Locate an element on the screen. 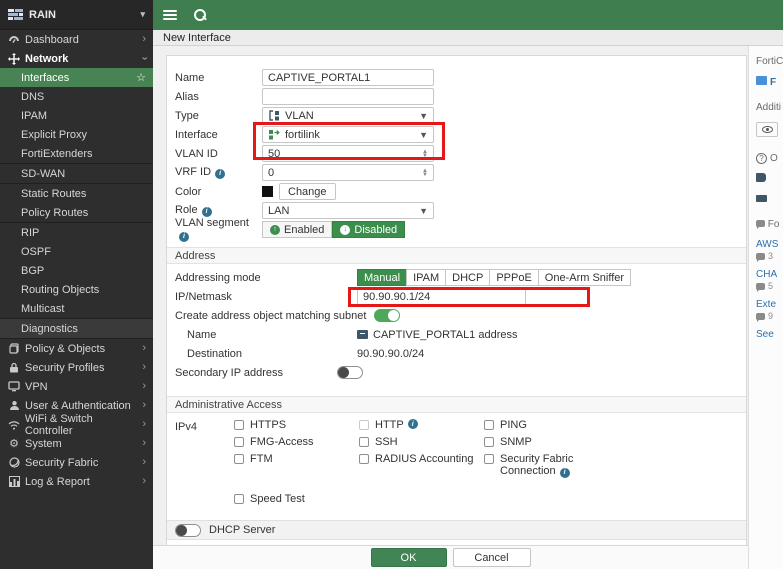 The height and width of the screenshot is (569, 783). thread-comment-count: 3 is located at coordinates (769, 256).